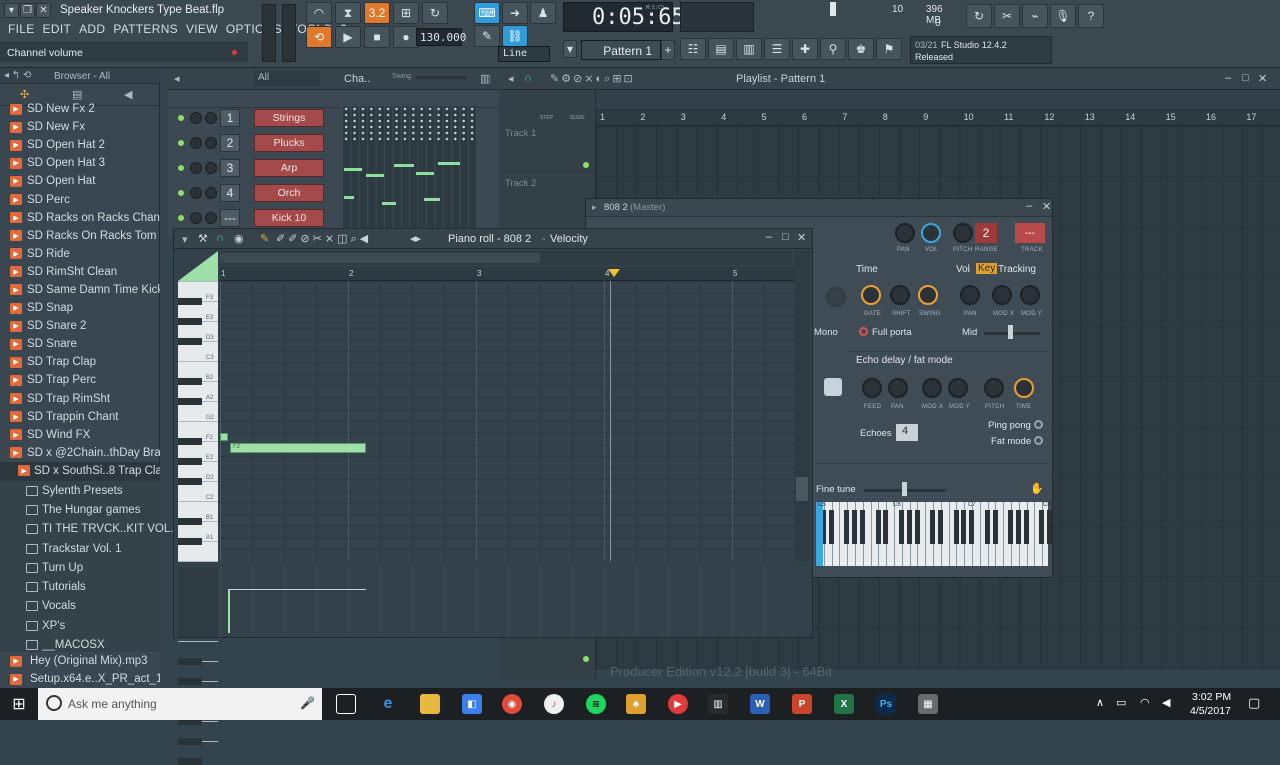  Describe the element at coordinates (861, 49) in the screenshot. I see `plugin-icon: ♚` at that location.